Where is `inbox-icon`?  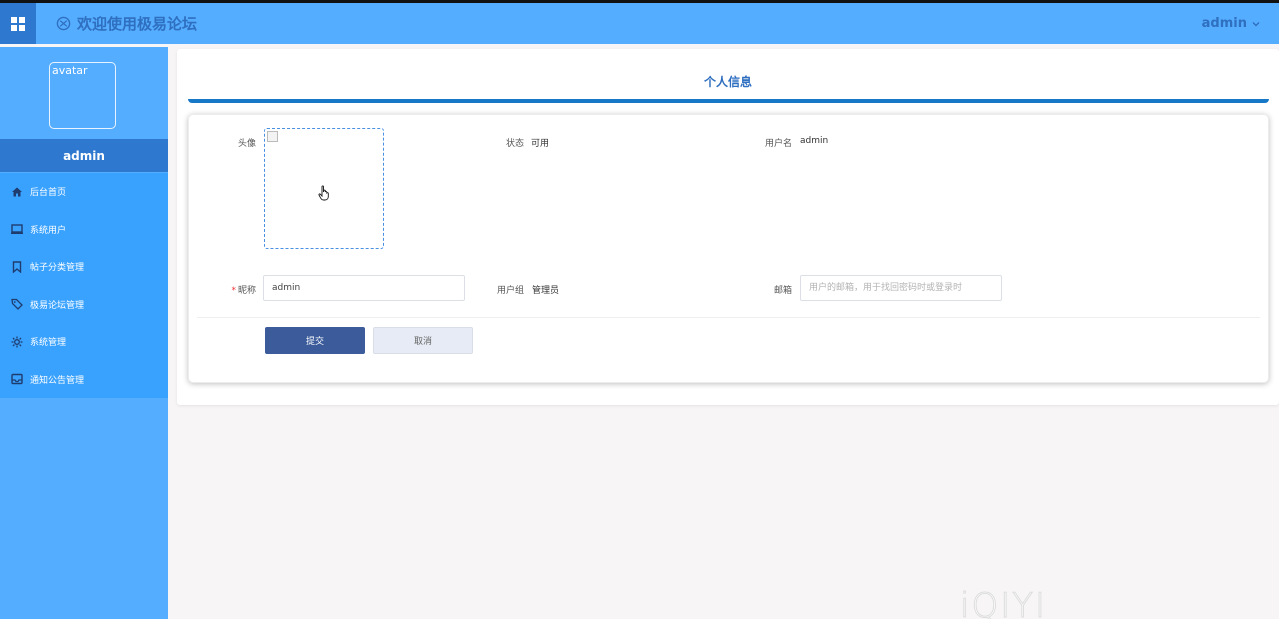 inbox-icon is located at coordinates (17, 379).